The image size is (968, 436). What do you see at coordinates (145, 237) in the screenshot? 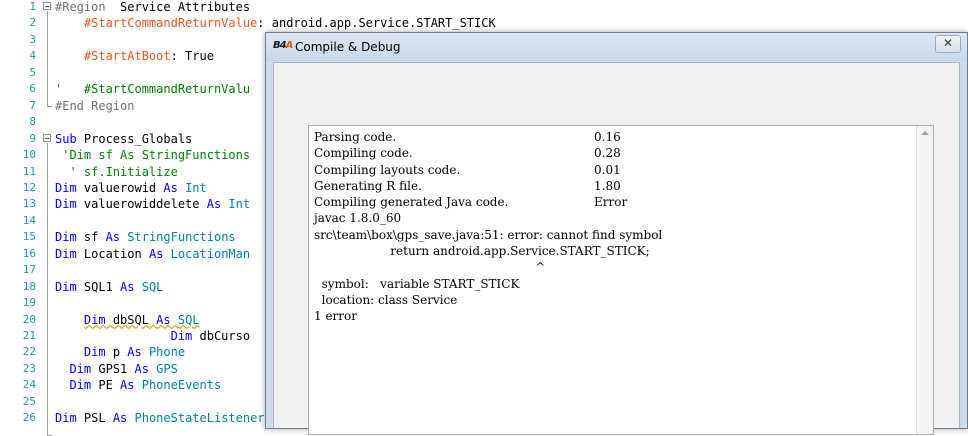
I see `code-line: Dim sf As StringFunctions` at bounding box center [145, 237].